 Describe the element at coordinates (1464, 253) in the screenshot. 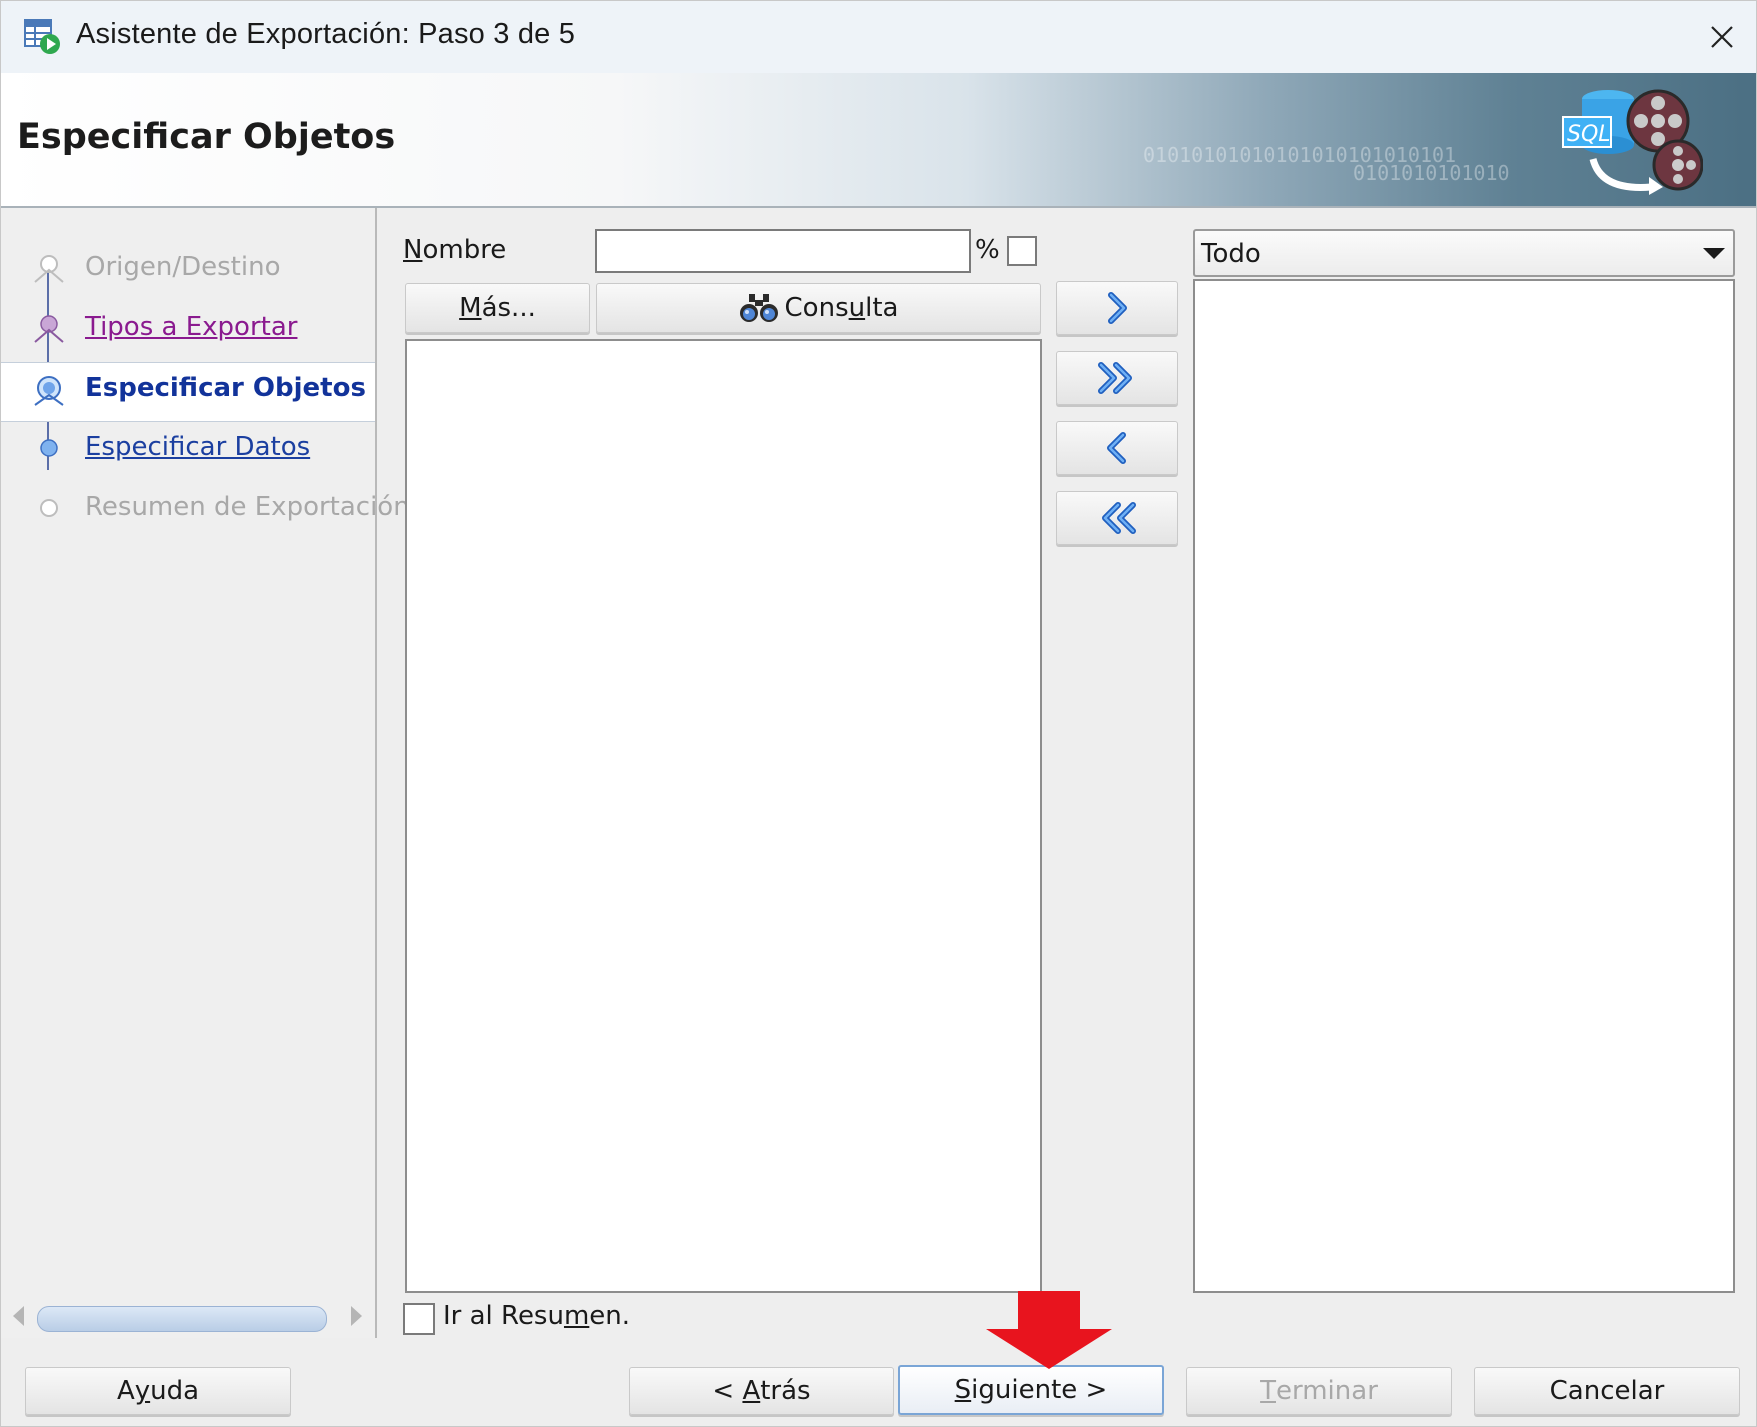

I see `object-type-select: Todo` at that location.